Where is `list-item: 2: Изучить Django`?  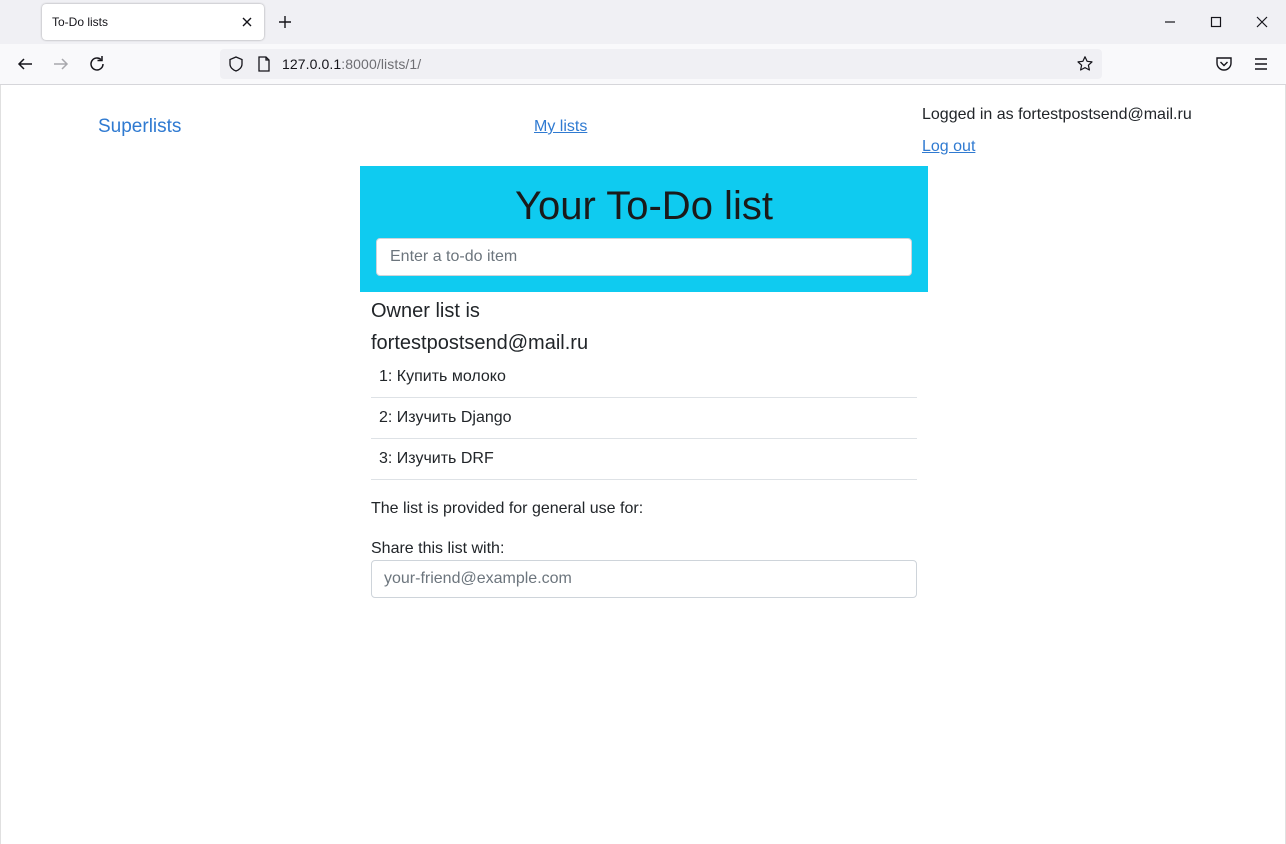 list-item: 2: Изучить Django is located at coordinates (644, 418).